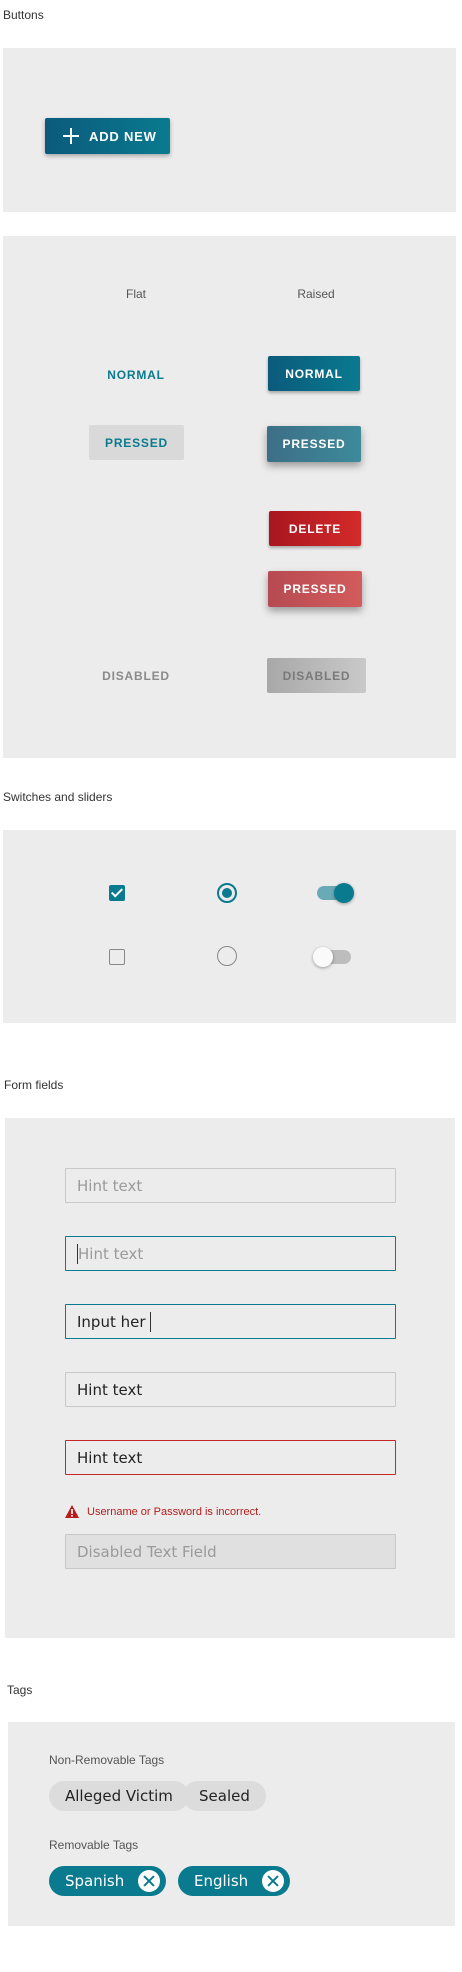  Describe the element at coordinates (227, 956) in the screenshot. I see `radio-unselected` at that location.